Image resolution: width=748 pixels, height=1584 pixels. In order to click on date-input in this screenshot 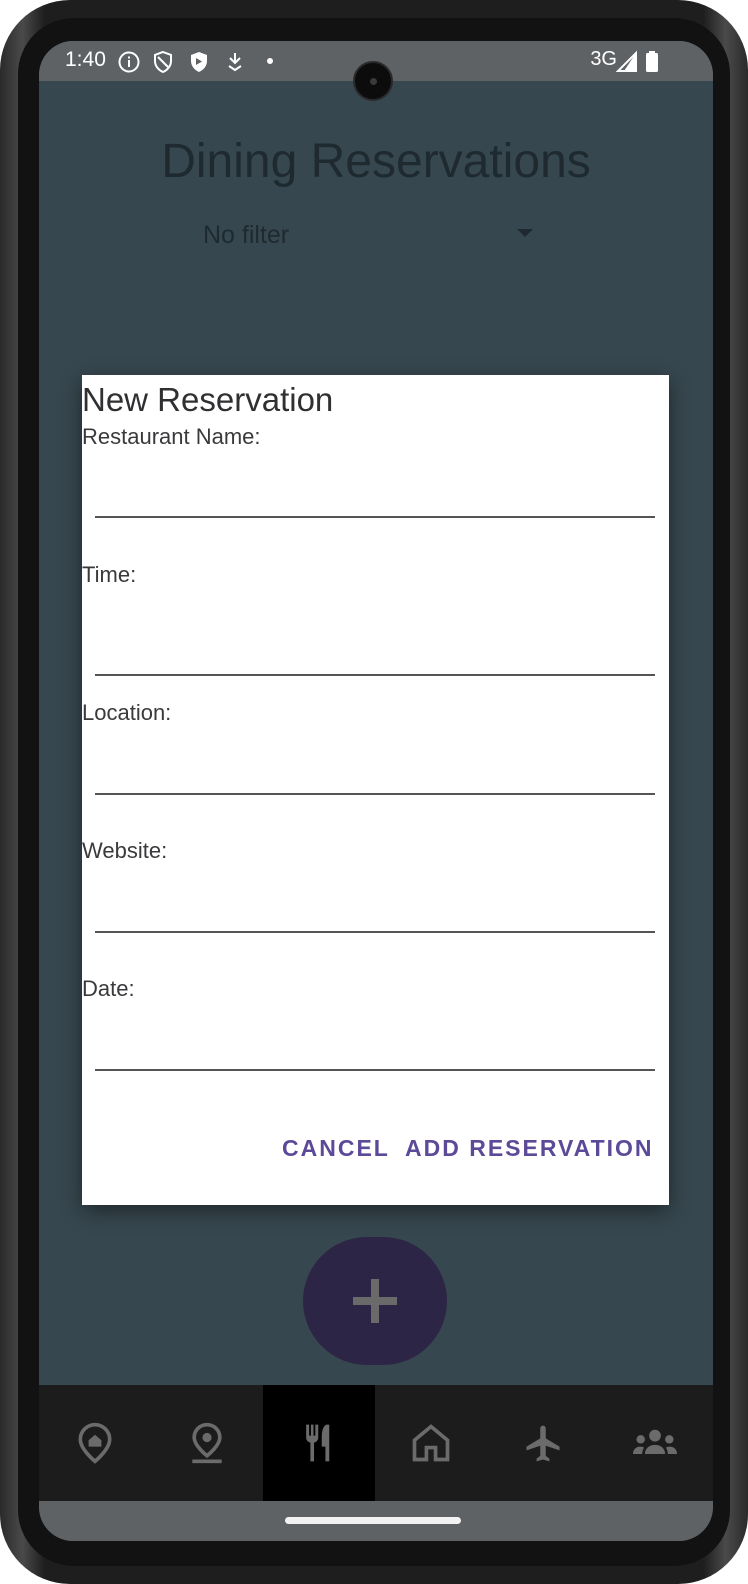, I will do `click(375, 1051)`.